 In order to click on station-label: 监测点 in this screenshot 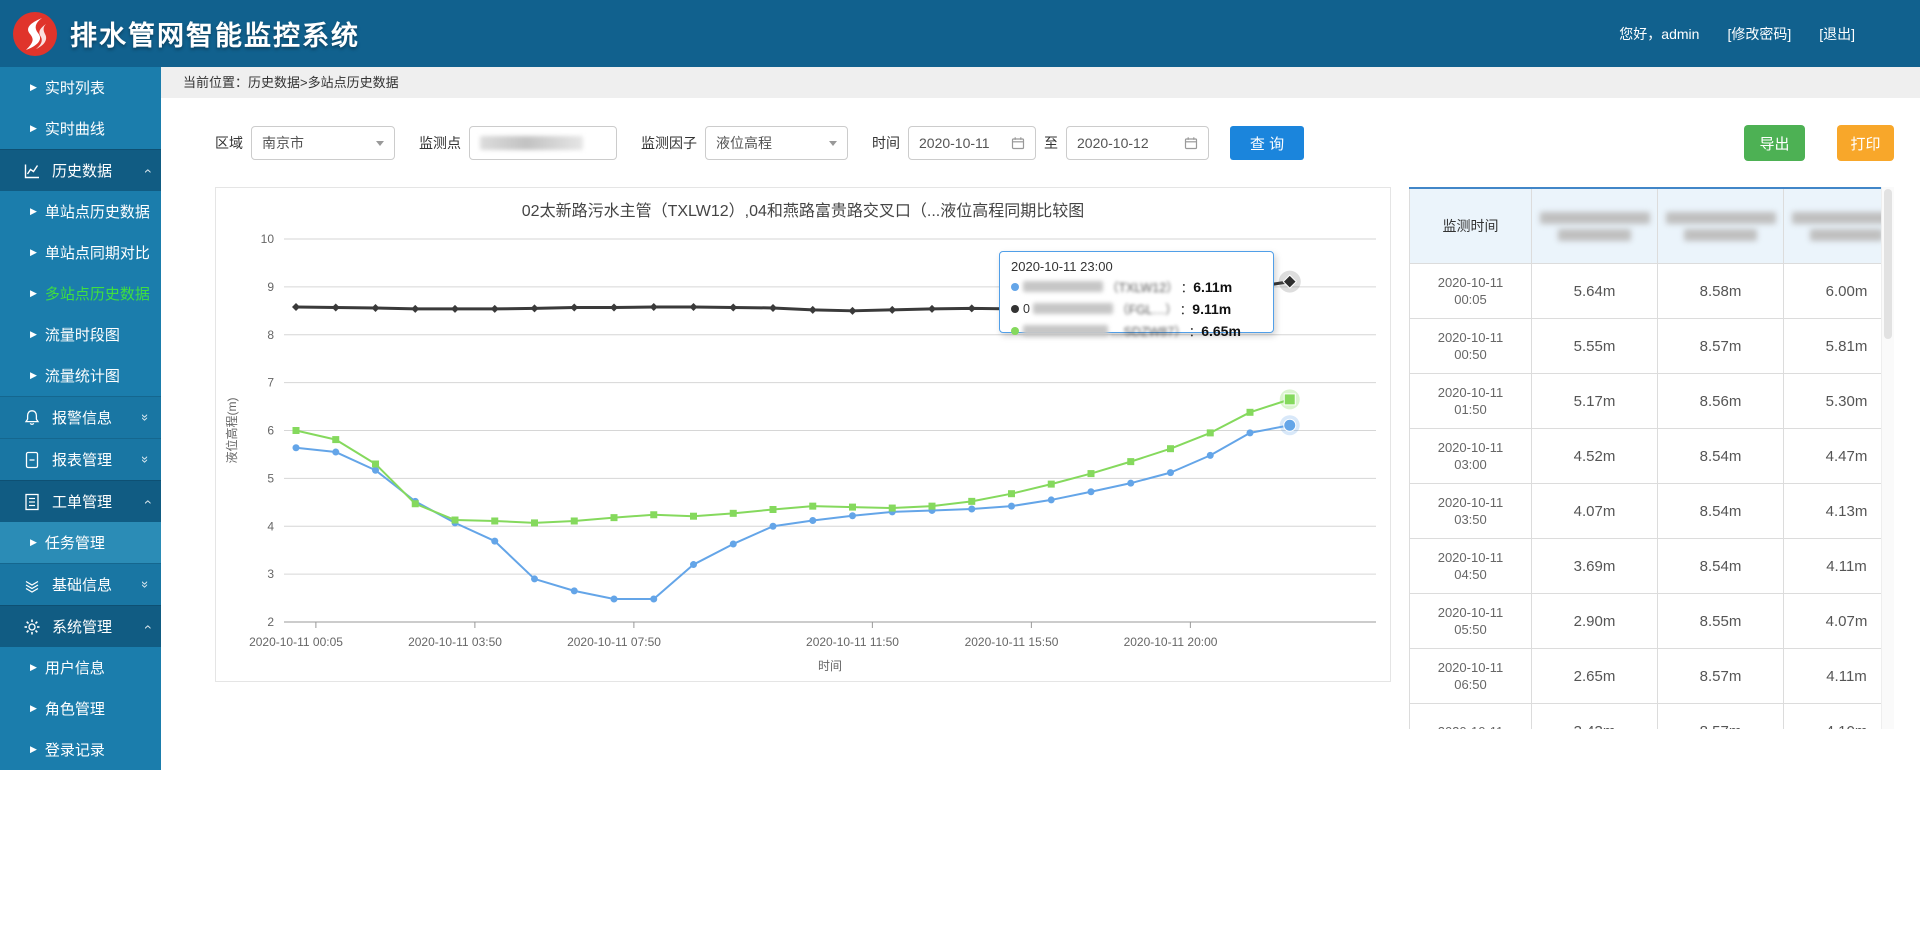, I will do `click(440, 143)`.